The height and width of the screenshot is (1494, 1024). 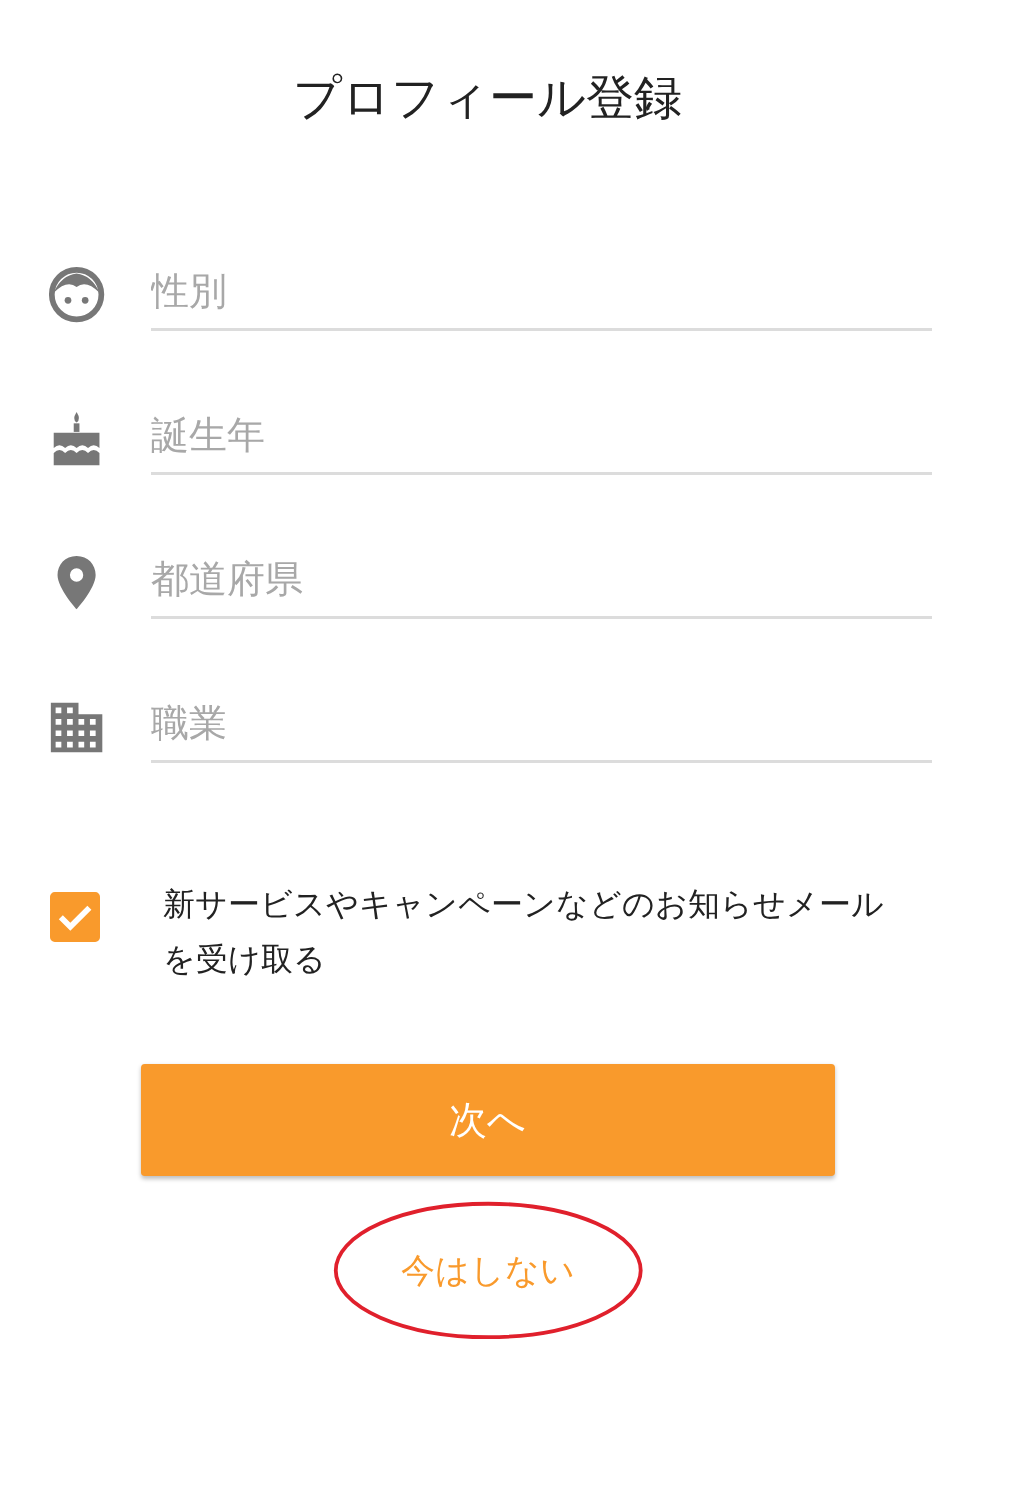 What do you see at coordinates (541, 727) in the screenshot?
I see `input-field: 職業` at bounding box center [541, 727].